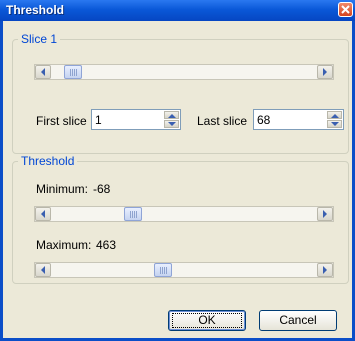 The width and height of the screenshot is (355, 341). What do you see at coordinates (184, 72) in the screenshot?
I see `slice-scrollbar` at bounding box center [184, 72].